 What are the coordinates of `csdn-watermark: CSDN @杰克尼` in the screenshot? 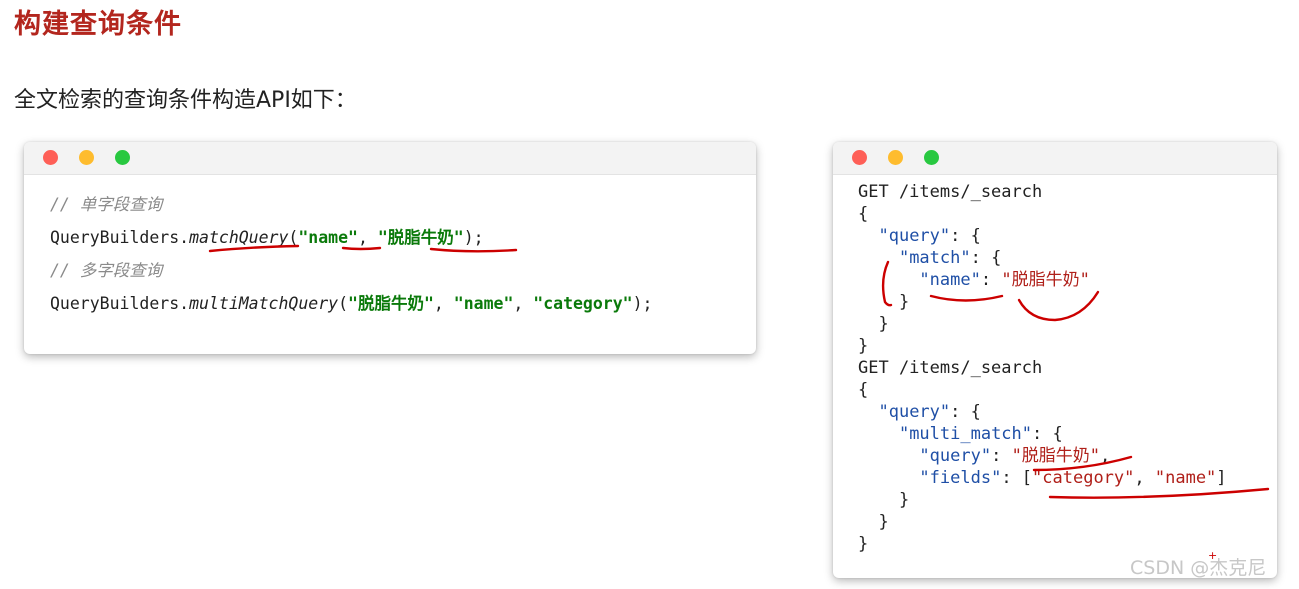 It's located at (1198, 568).